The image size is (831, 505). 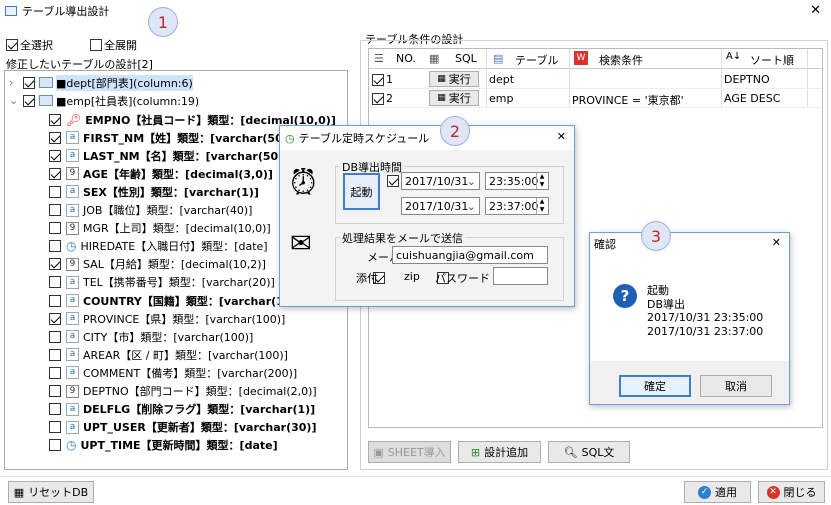 I want to click on apply-button: ✓ 適用, so click(x=717, y=492).